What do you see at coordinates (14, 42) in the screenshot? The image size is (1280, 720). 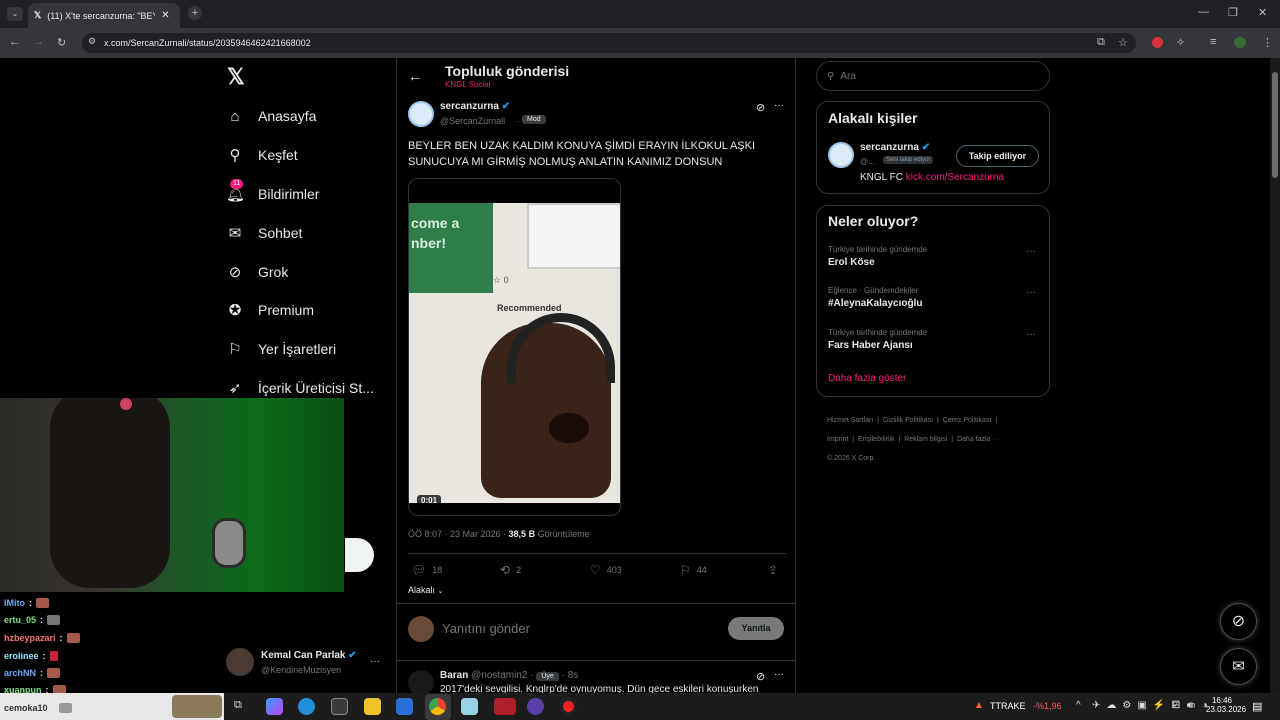 I see `back-icon: ←` at bounding box center [14, 42].